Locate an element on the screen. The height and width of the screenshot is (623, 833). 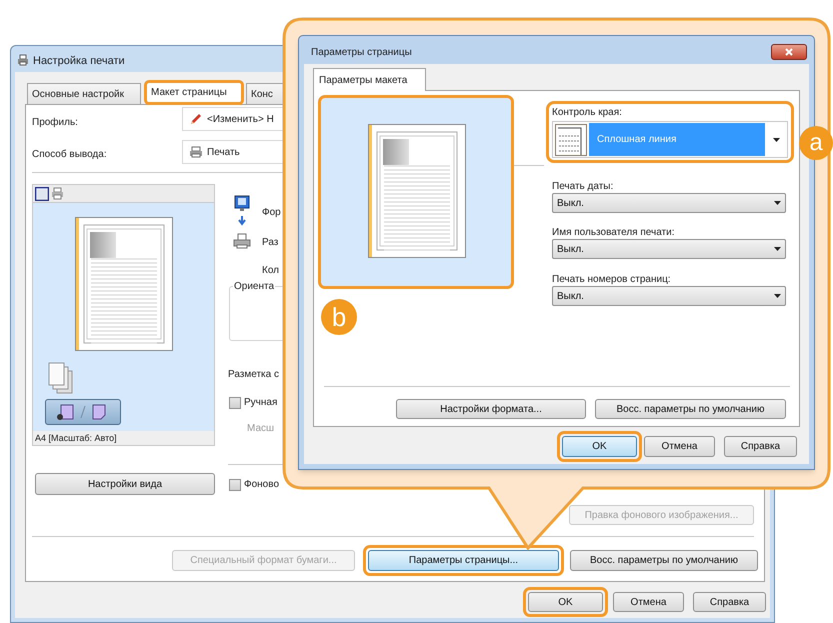
page-view-icon is located at coordinates (42, 194).